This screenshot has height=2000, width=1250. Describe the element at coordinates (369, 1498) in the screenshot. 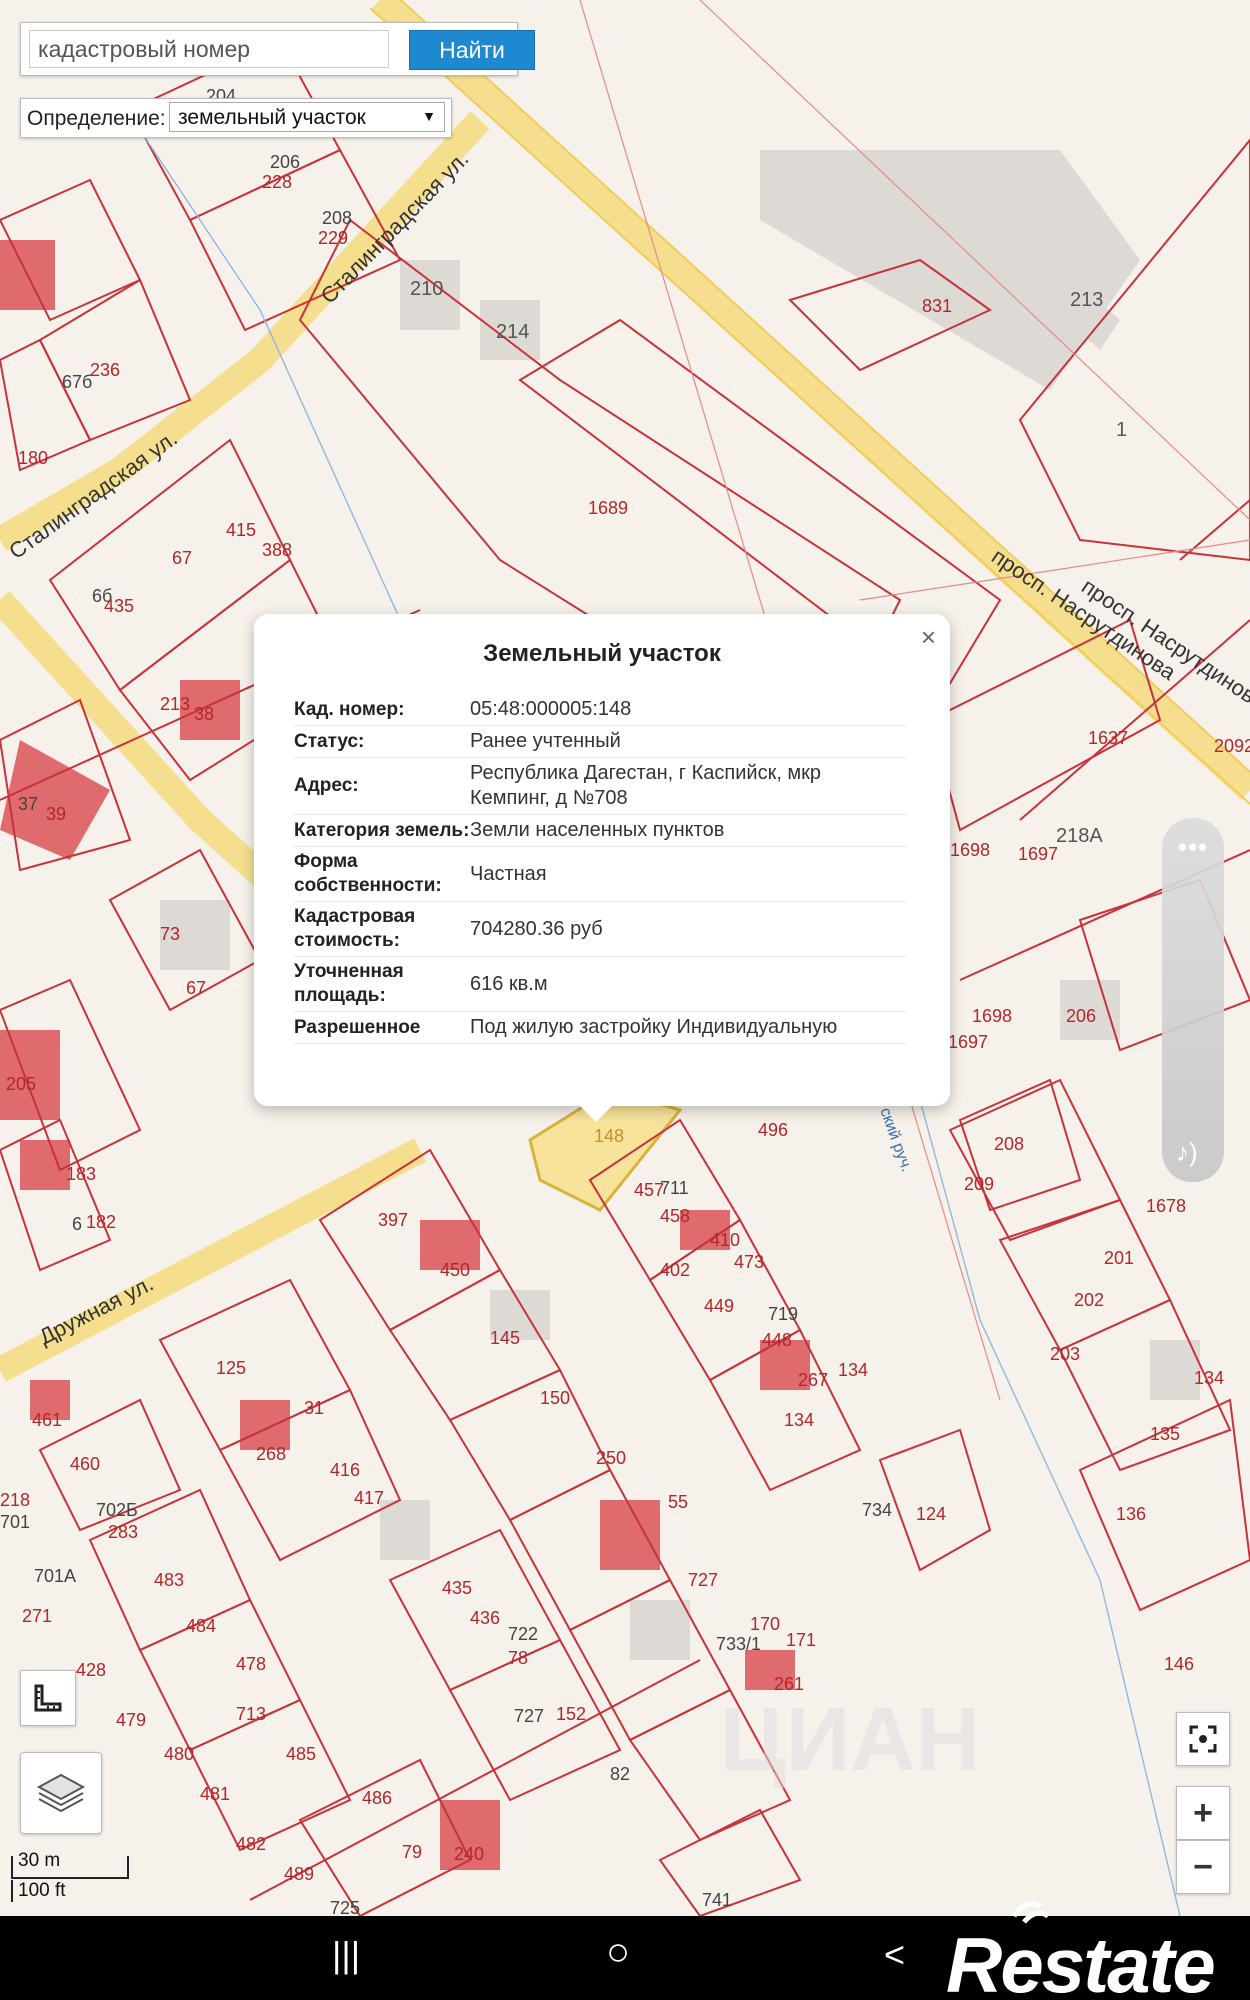

I see `svg-text: 417` at that location.